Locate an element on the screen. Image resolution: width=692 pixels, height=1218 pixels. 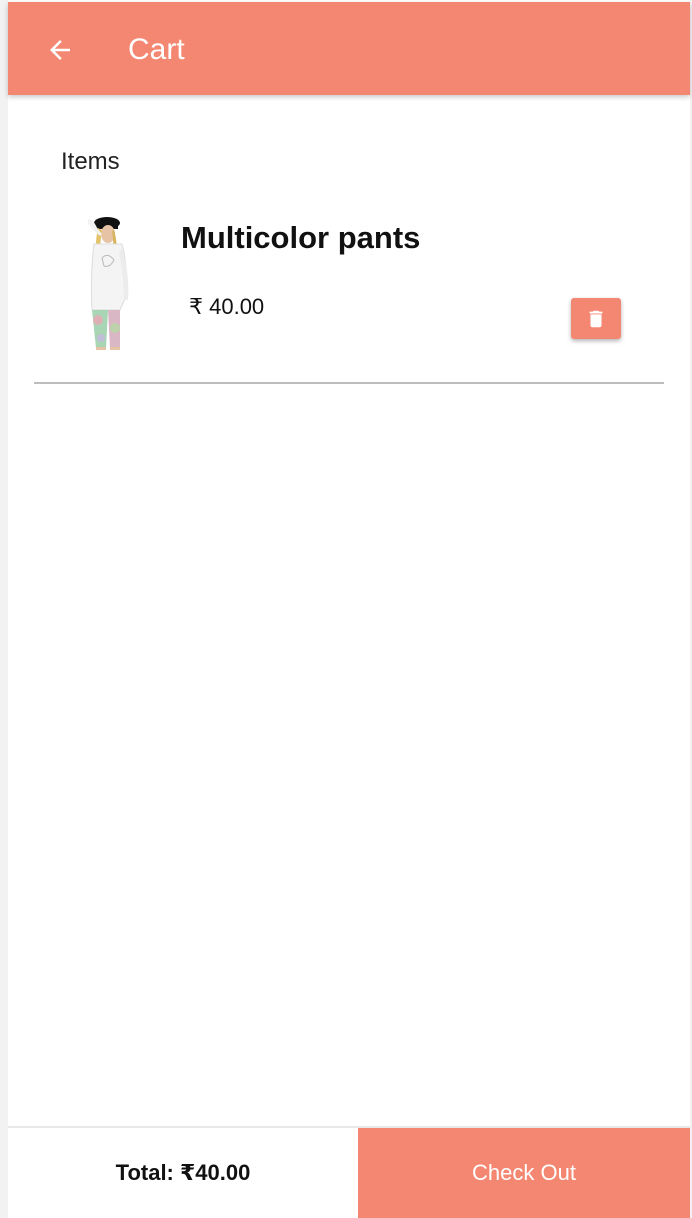
cart-item: Multicolor pants ₹ 40.00 is located at coordinates (349, 297).